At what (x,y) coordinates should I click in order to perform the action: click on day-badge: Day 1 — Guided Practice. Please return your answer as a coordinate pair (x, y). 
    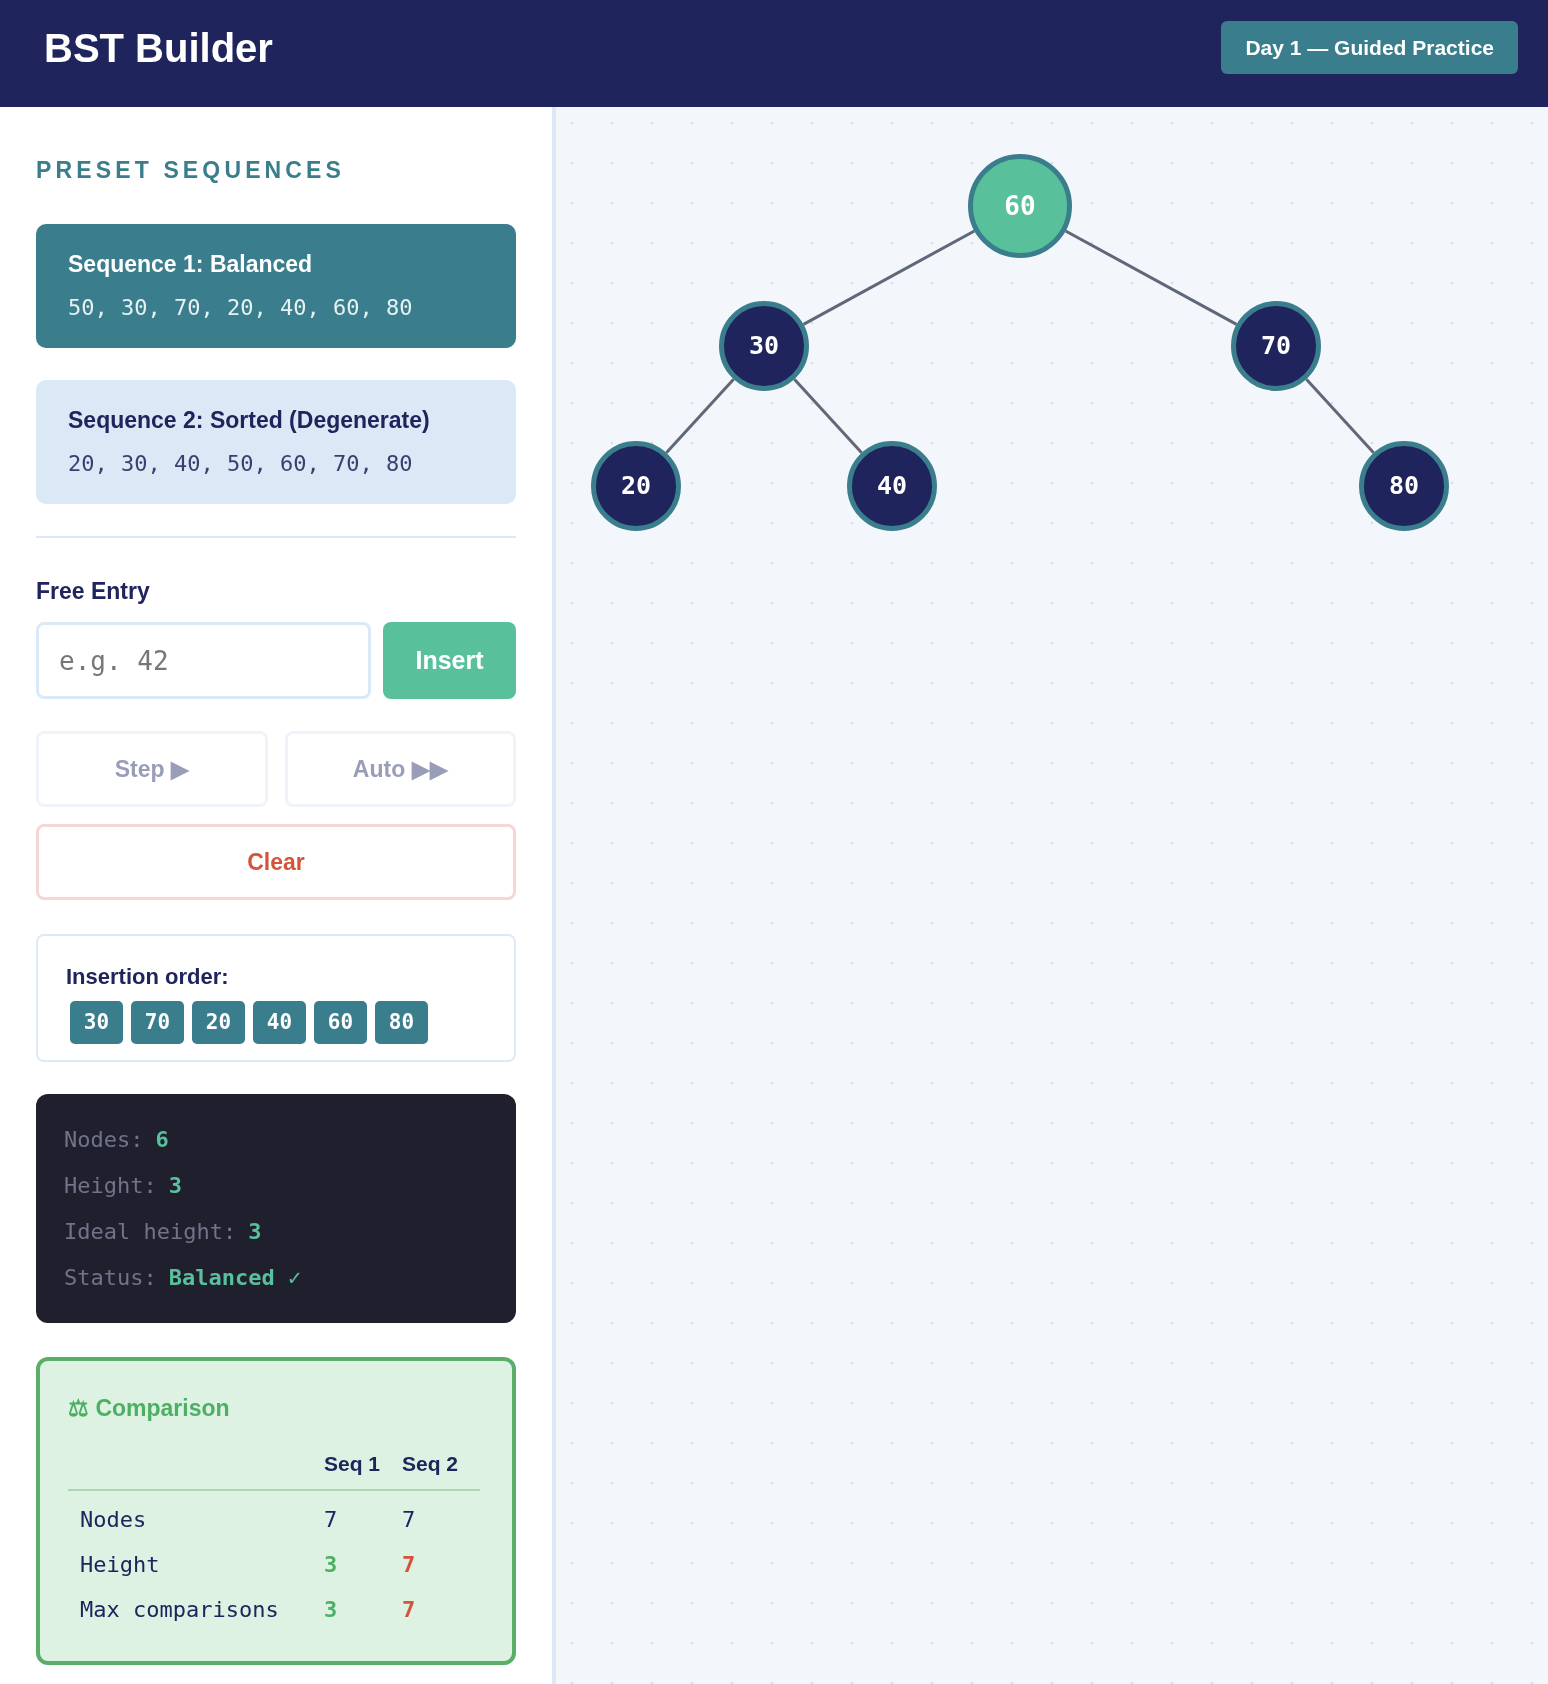
    Looking at the image, I should click on (1369, 47).